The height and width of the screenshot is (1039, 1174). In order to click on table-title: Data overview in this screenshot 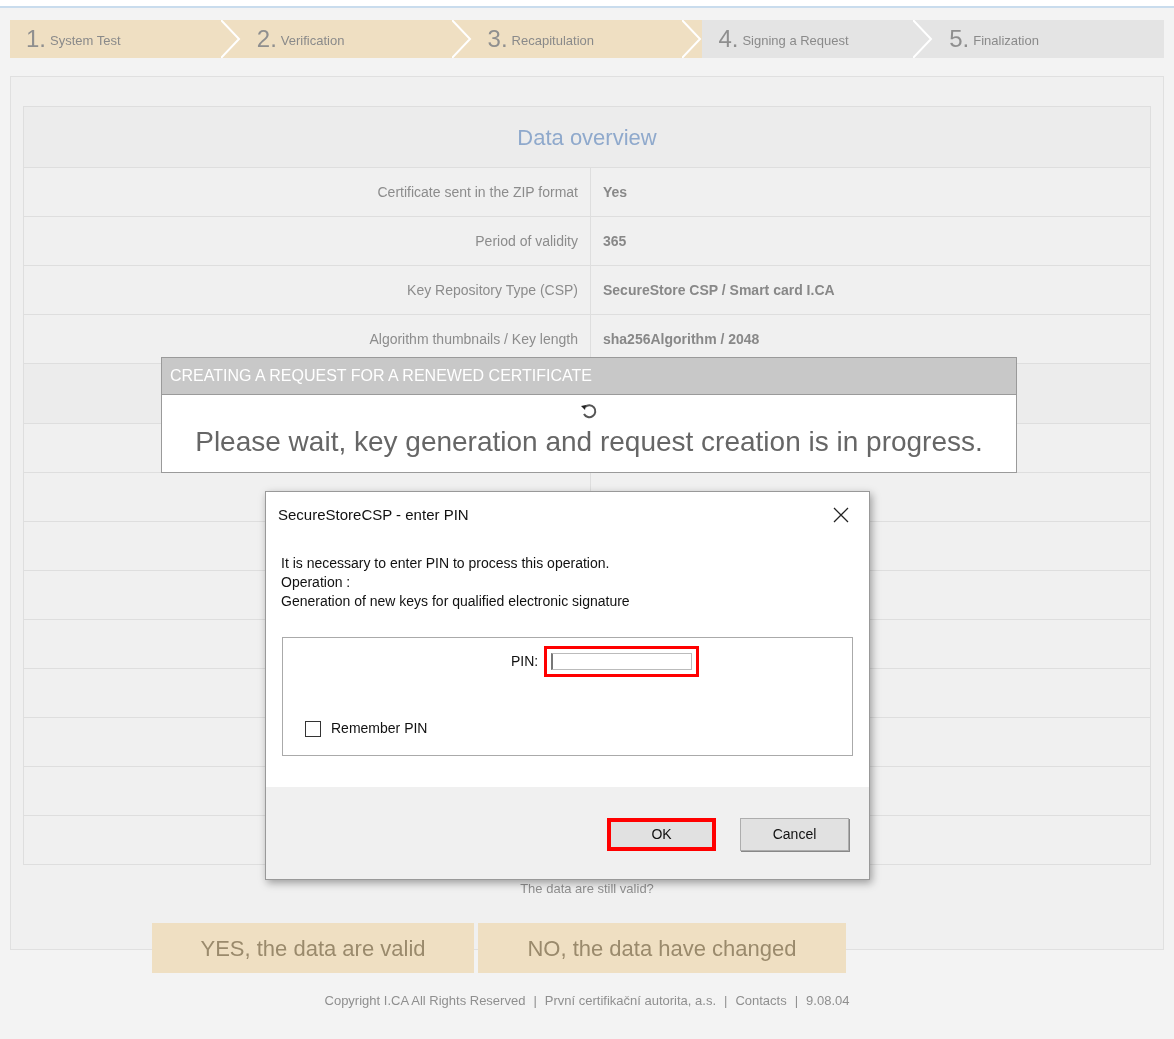, I will do `click(587, 137)`.